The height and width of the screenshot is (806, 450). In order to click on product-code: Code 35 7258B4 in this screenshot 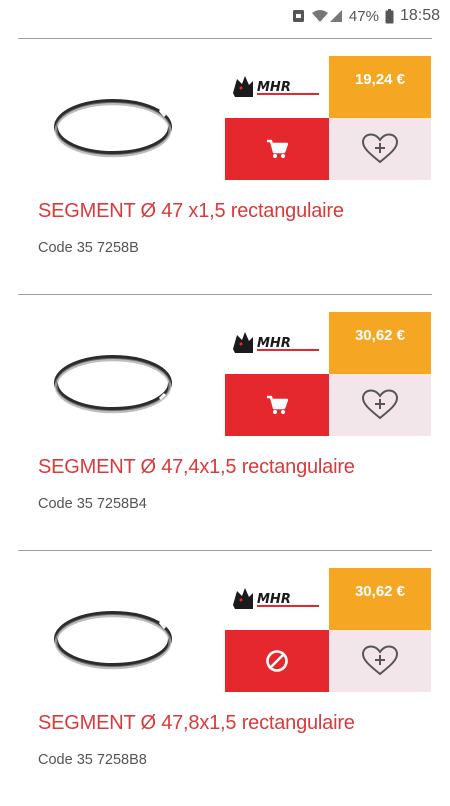, I will do `click(92, 504)`.